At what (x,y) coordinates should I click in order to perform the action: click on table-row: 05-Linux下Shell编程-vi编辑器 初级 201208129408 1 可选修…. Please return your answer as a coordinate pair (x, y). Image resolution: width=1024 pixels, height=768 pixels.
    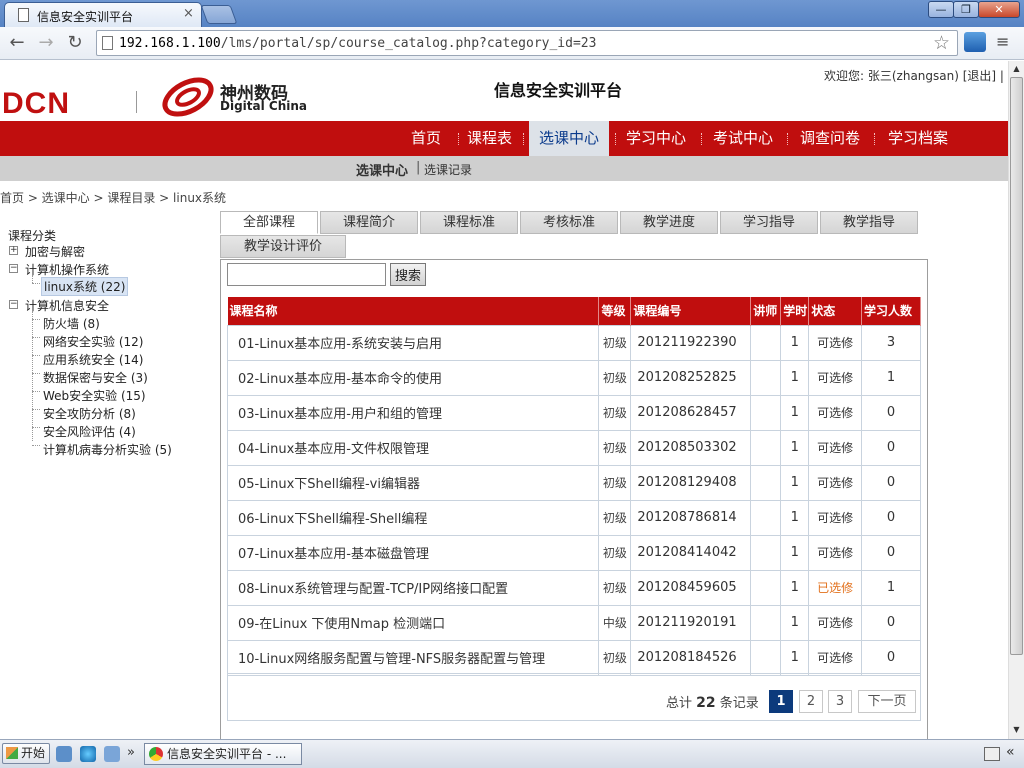
    Looking at the image, I should click on (573, 482).